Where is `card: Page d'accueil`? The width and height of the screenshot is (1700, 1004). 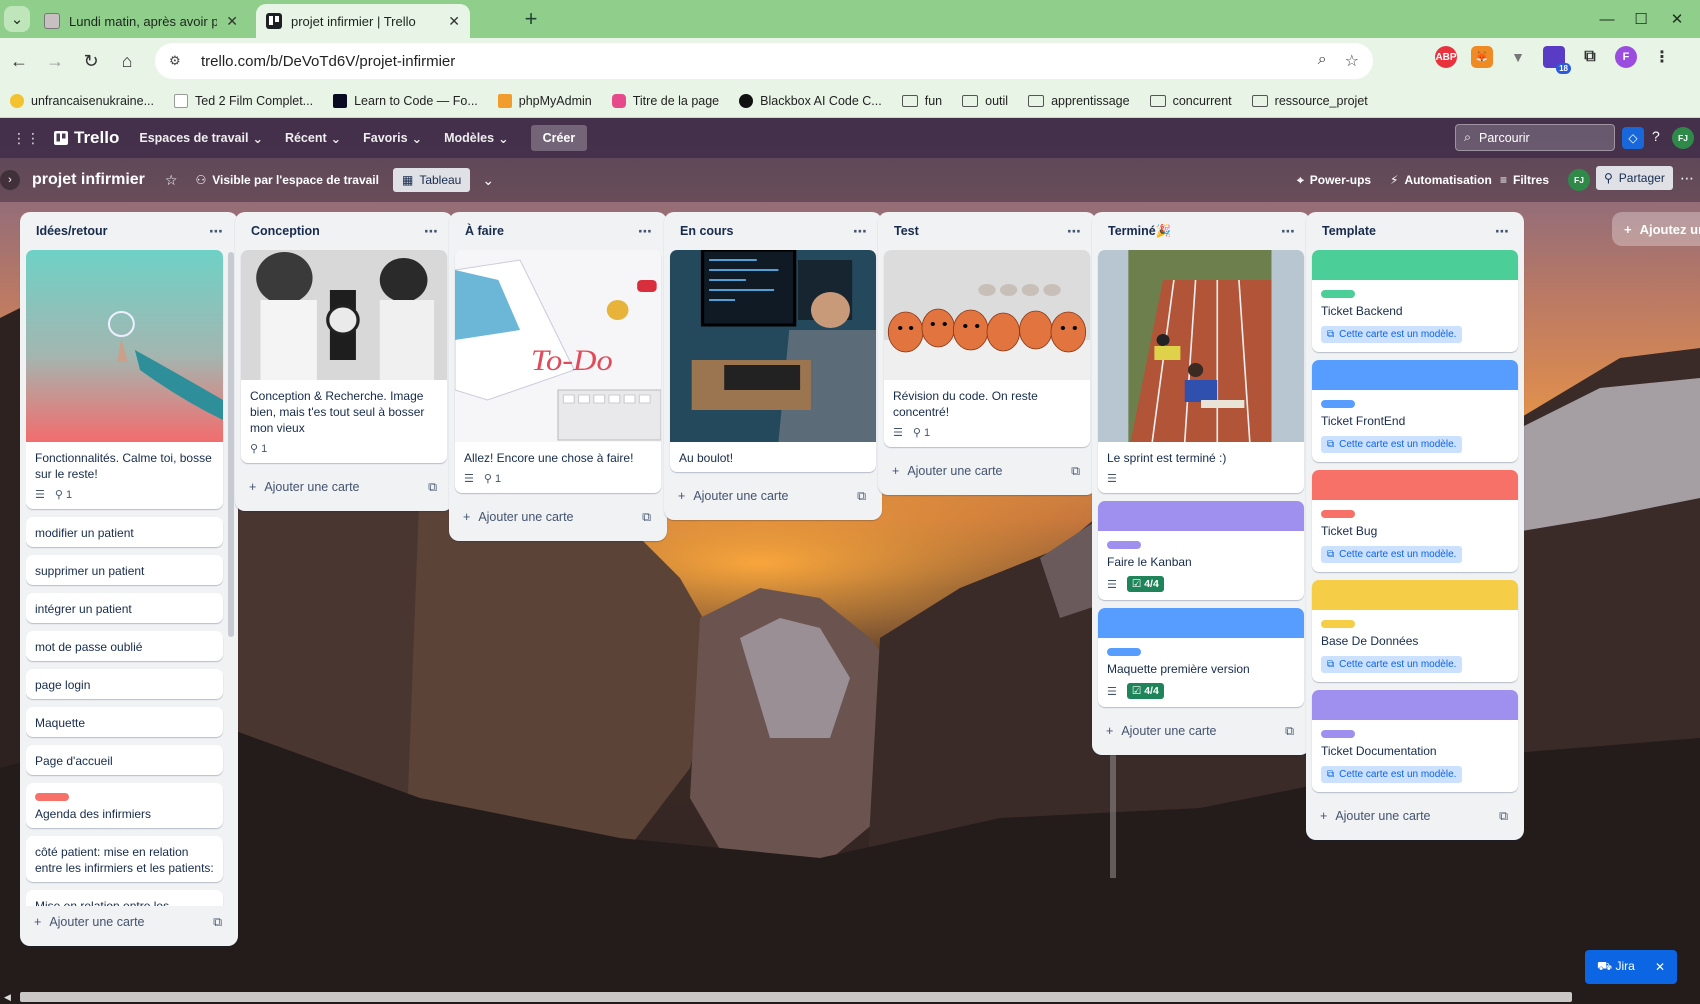
card: Page d'accueil is located at coordinates (124, 760).